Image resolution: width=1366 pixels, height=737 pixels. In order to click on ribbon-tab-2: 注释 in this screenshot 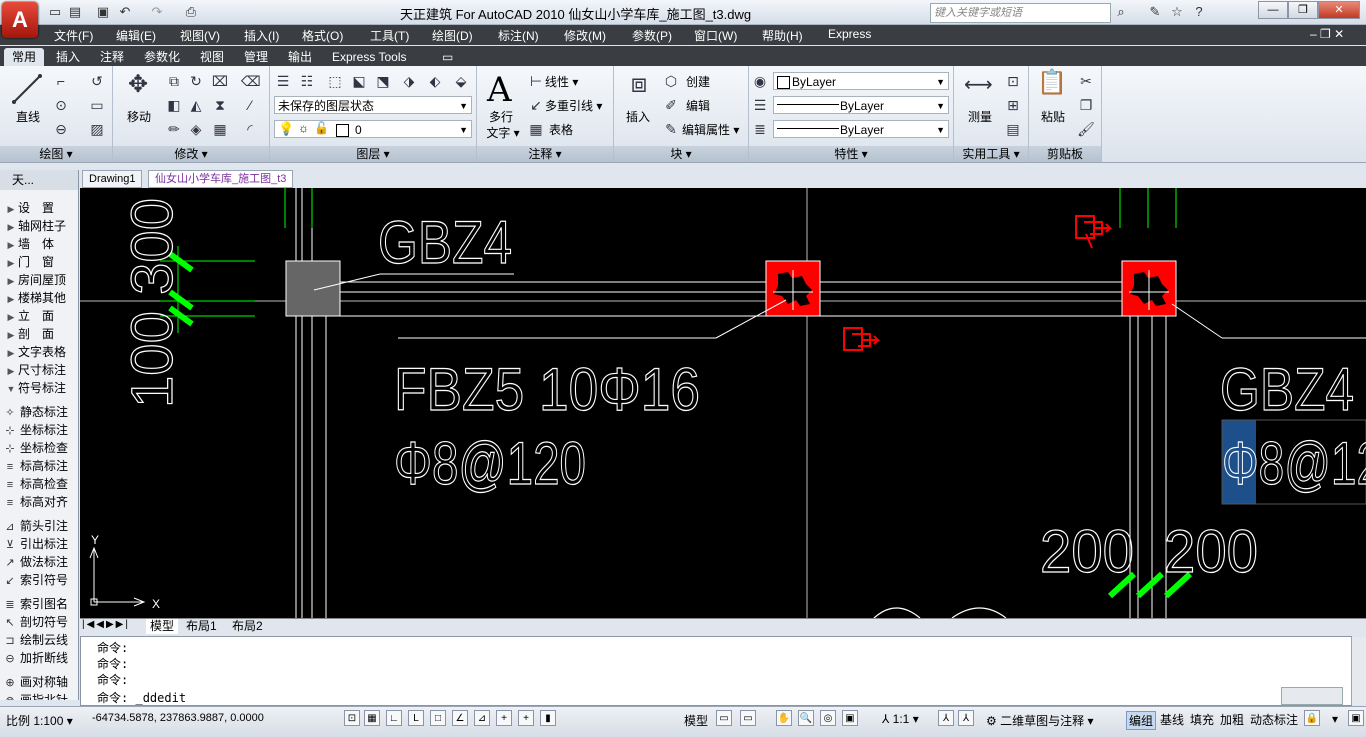, I will do `click(112, 57)`.